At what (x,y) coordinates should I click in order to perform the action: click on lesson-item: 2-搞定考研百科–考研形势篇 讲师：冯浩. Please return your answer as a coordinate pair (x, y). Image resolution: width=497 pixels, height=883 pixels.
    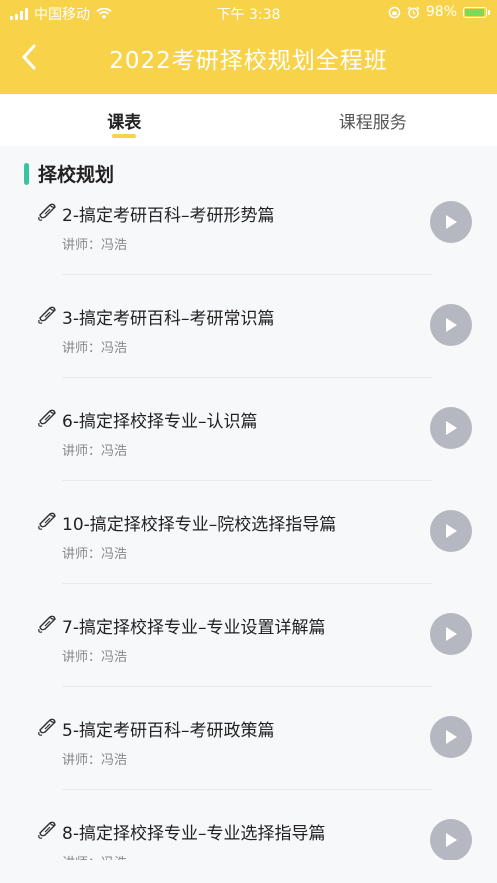
    Looking at the image, I should click on (248, 241).